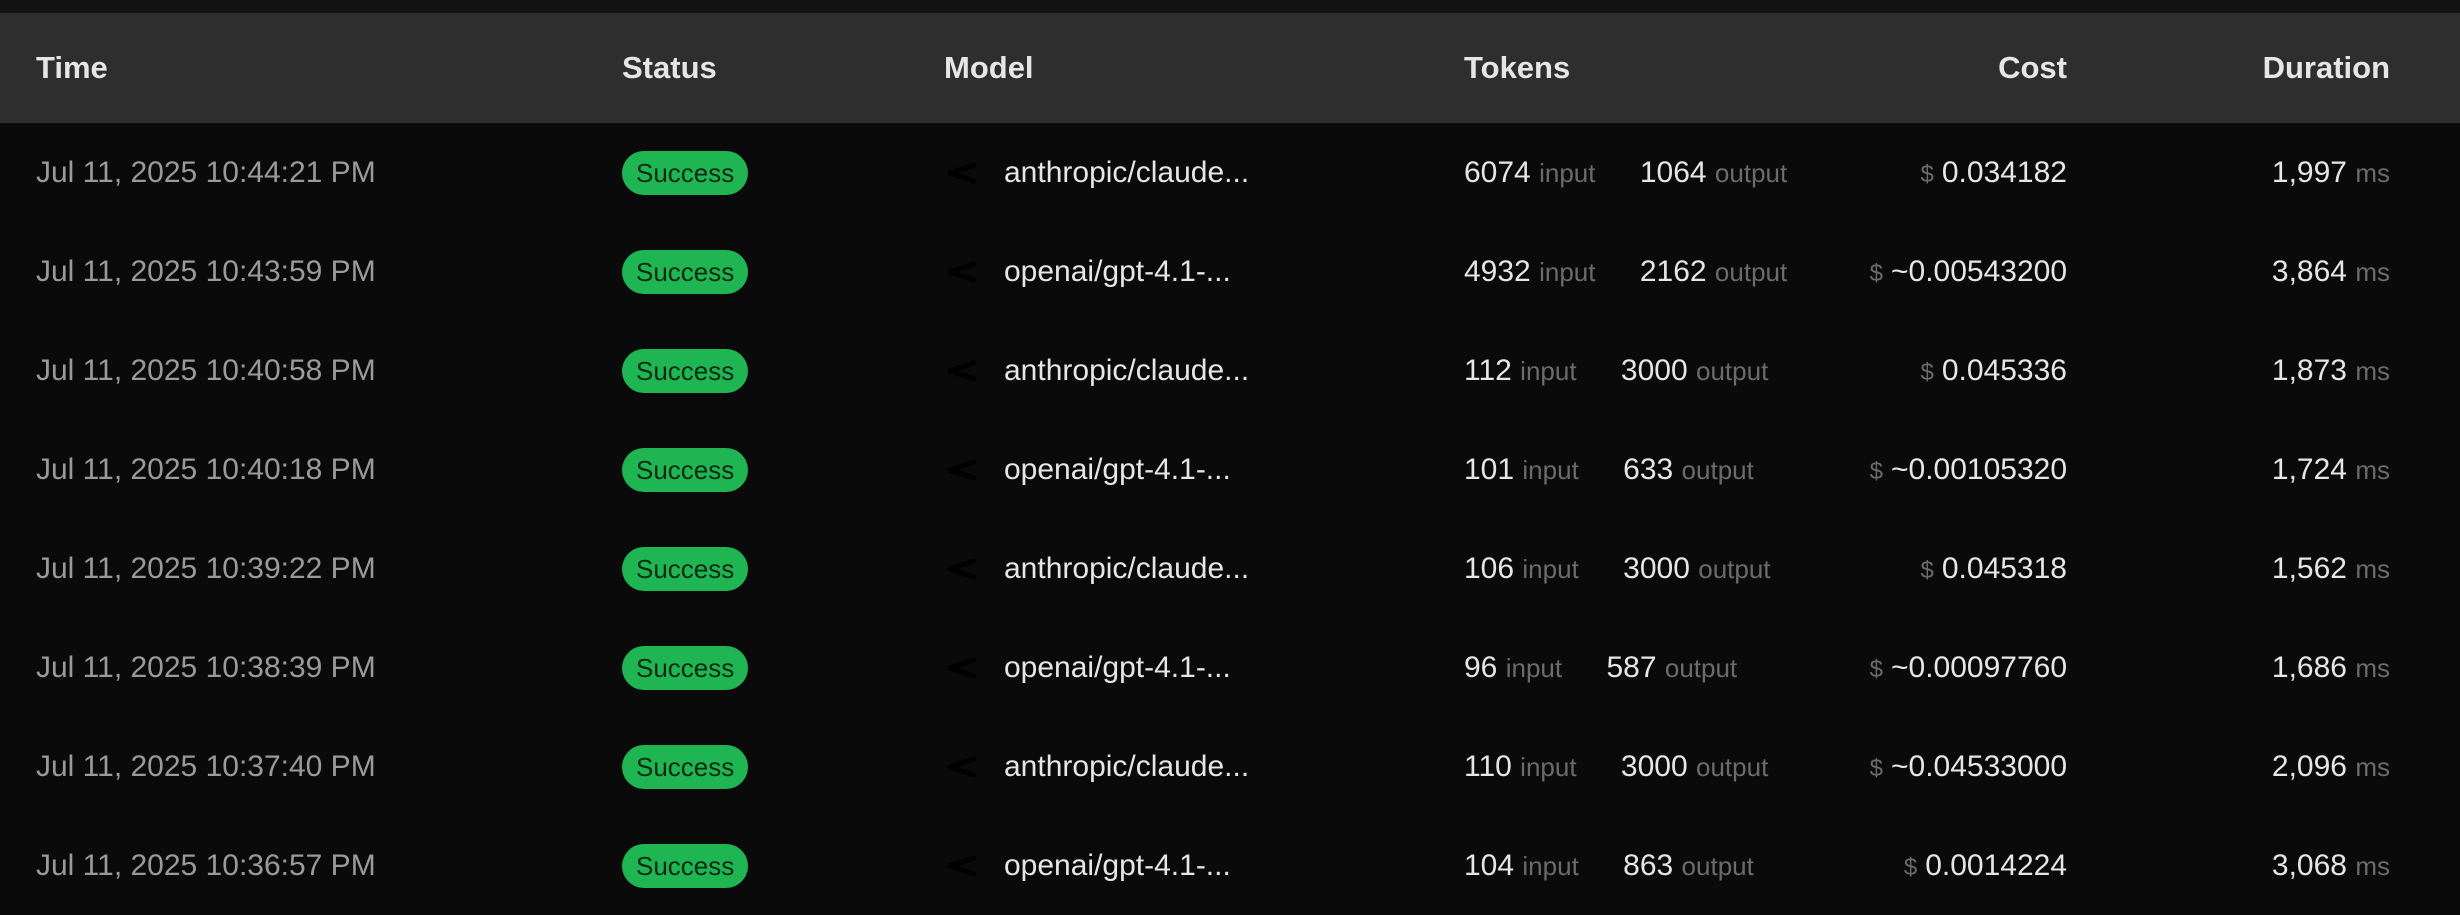 The width and height of the screenshot is (2460, 915). Describe the element at coordinates (2326, 68) in the screenshot. I see `header-duration: Duration` at that location.